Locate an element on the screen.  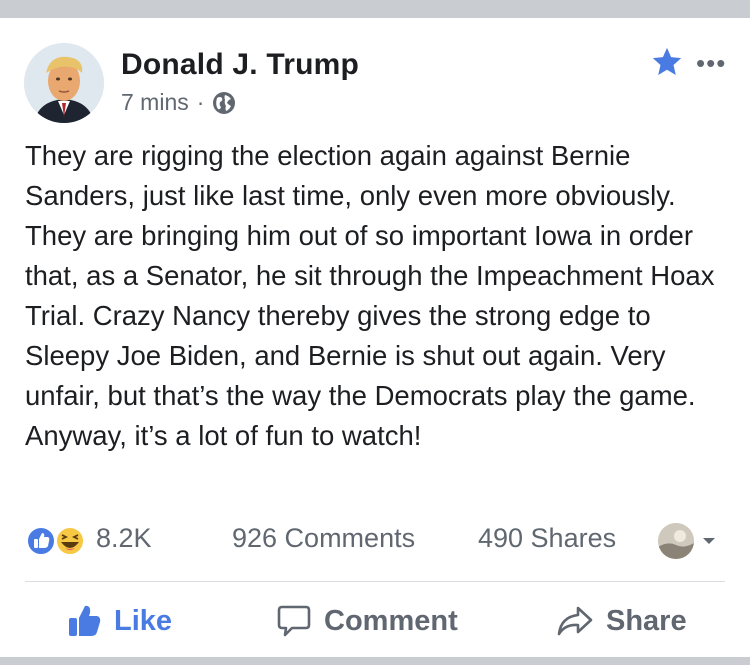
bottom-separator is located at coordinates (375, 661).